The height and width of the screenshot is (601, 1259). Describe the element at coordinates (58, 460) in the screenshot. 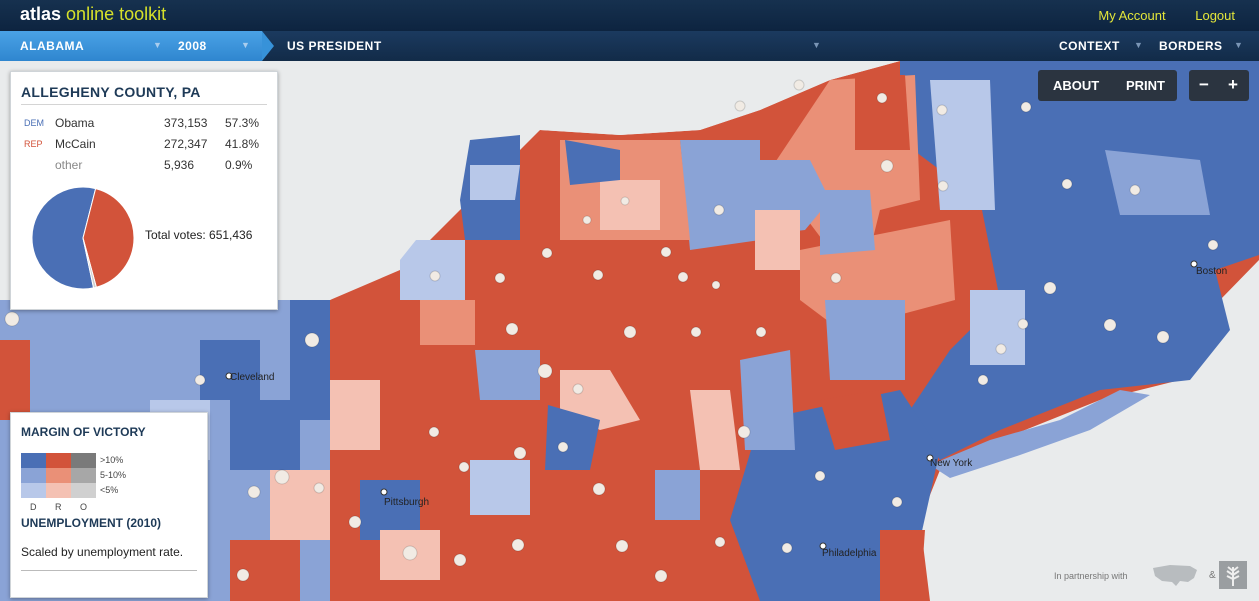

I see `swatch-r-strong` at that location.